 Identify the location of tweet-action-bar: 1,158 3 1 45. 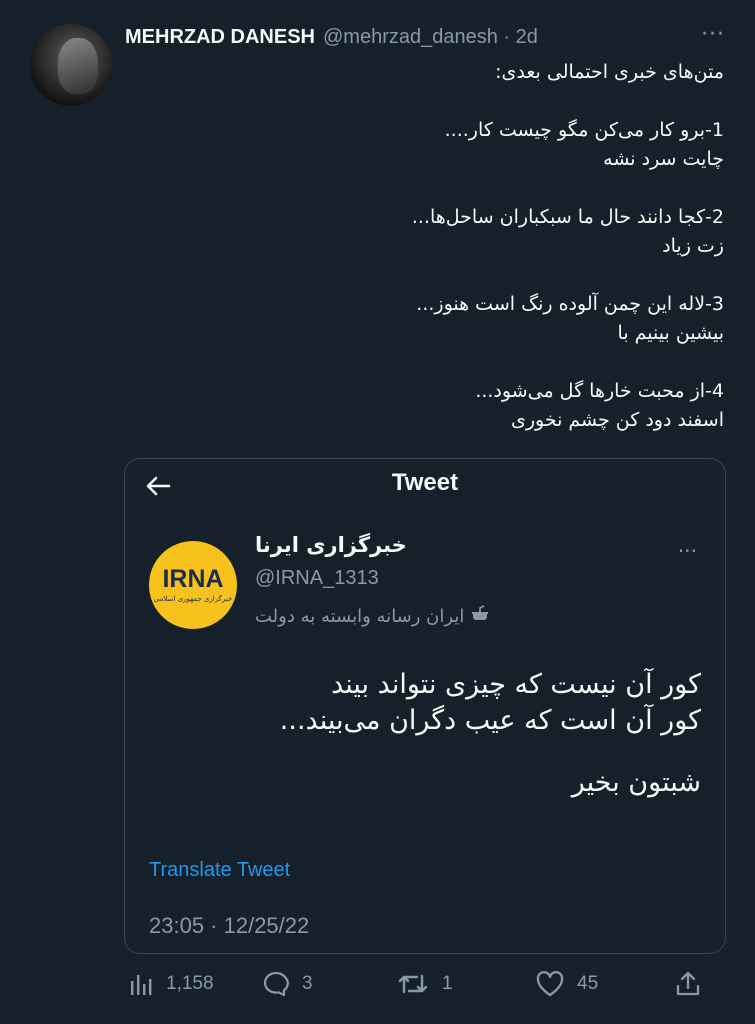
(377, 986).